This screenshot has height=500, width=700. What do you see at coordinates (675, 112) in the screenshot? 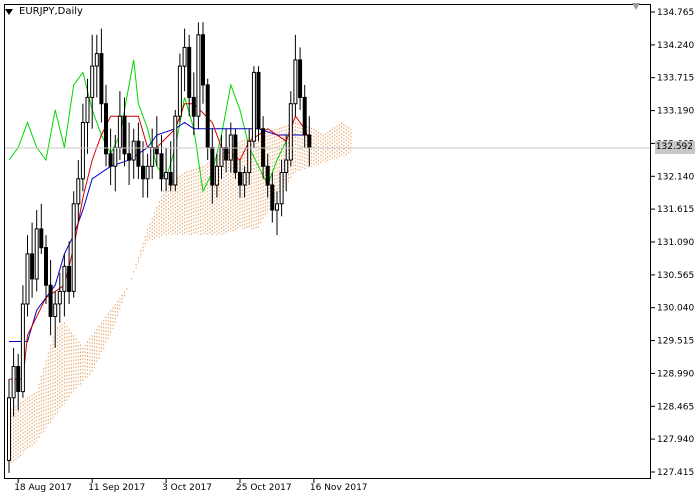
I see `y-tick-label-3: 133.190` at bounding box center [675, 112].